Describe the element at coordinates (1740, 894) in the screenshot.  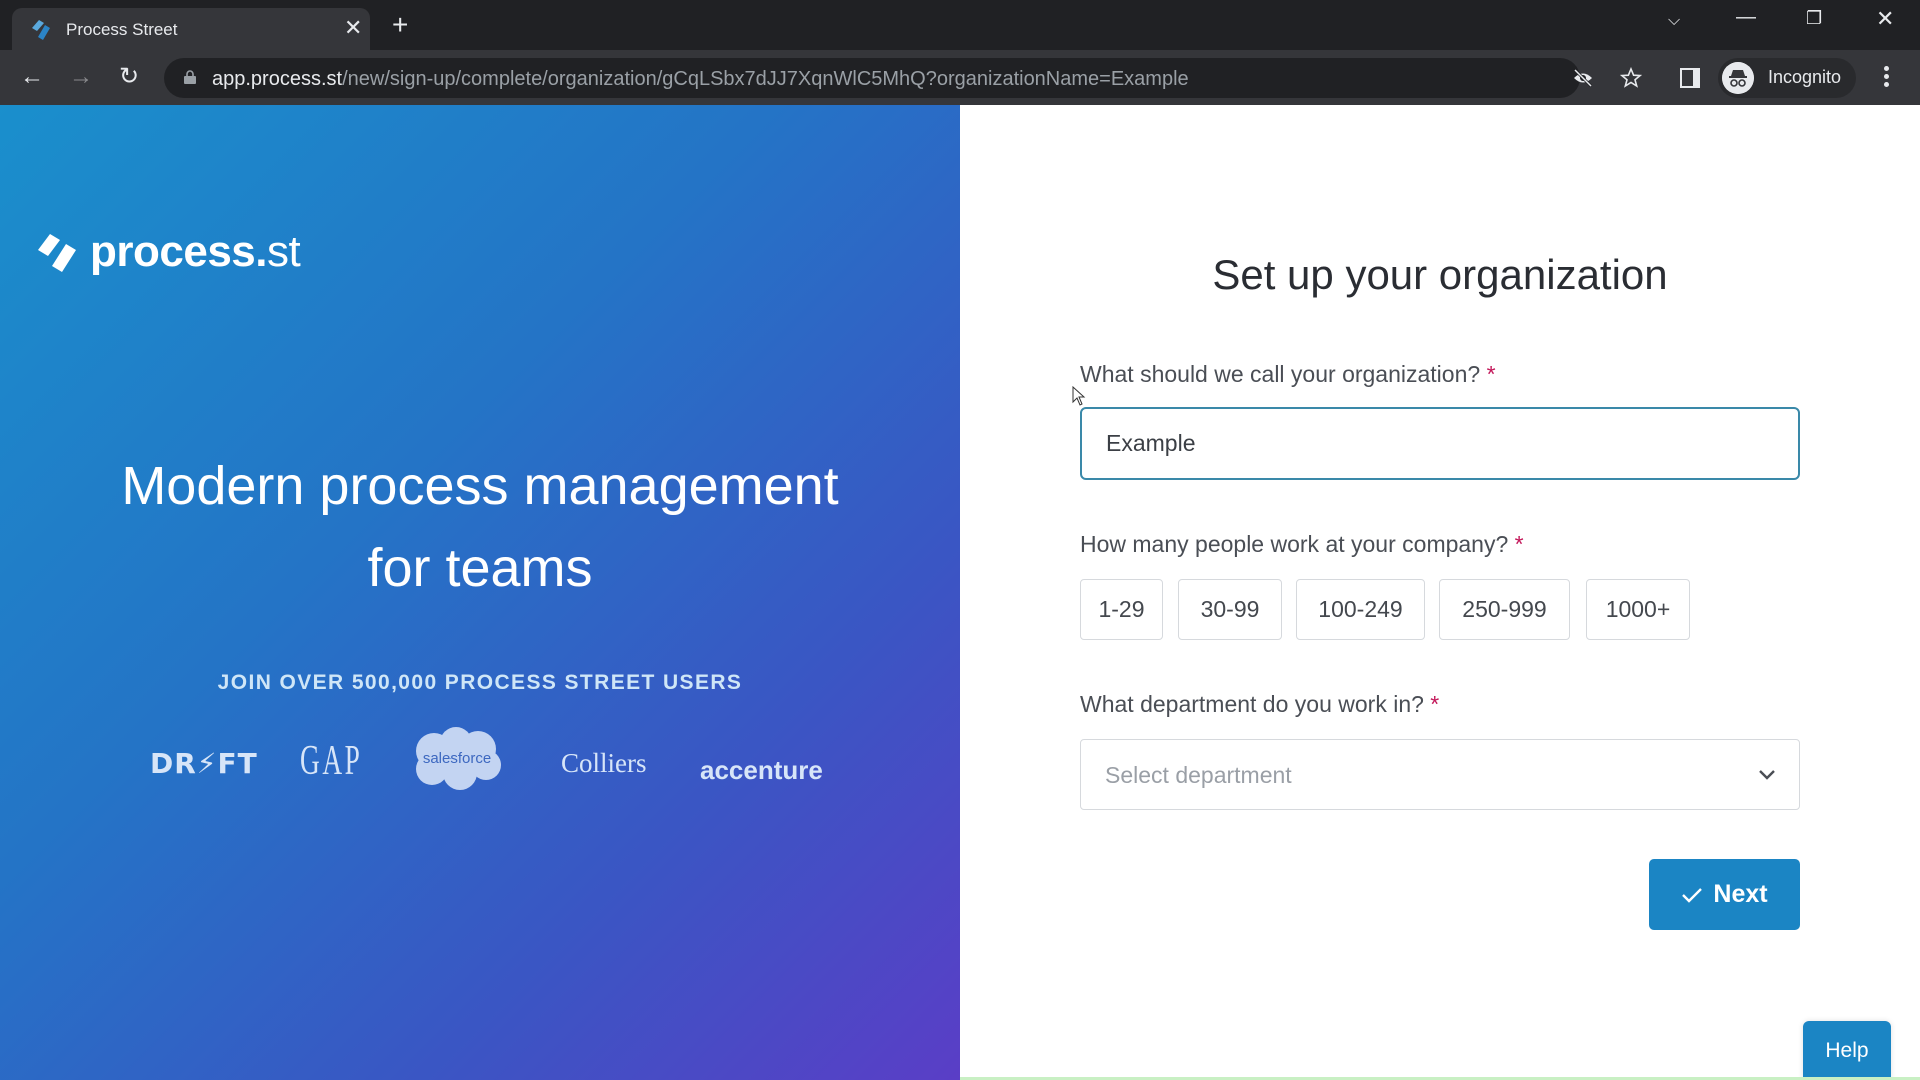
I see `next-label: Next` at that location.